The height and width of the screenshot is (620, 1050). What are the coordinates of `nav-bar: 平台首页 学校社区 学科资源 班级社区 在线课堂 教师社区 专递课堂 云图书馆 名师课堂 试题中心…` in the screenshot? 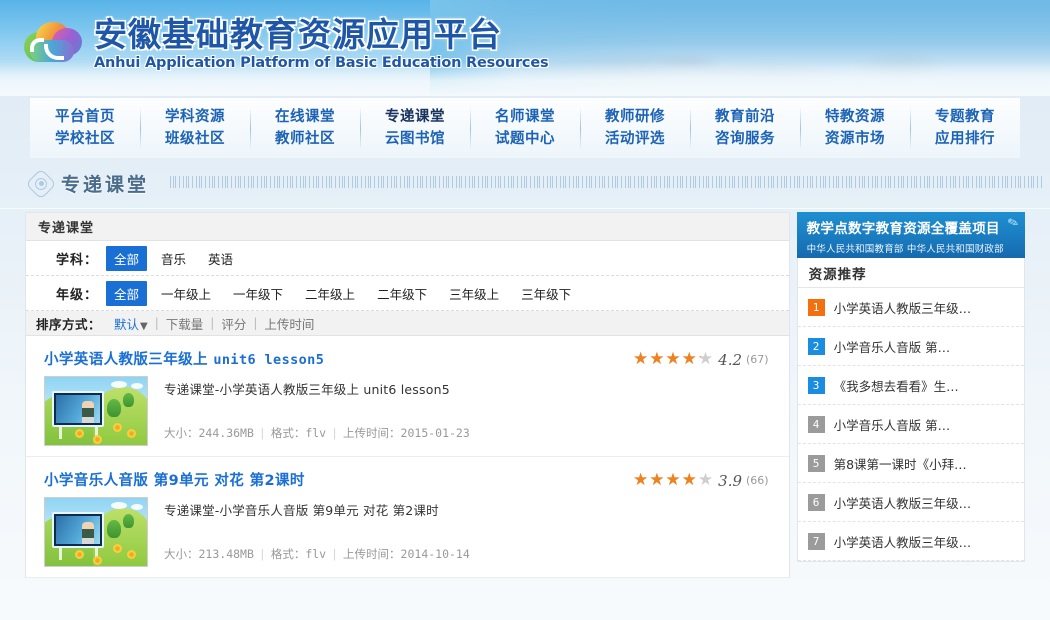 It's located at (525, 128).